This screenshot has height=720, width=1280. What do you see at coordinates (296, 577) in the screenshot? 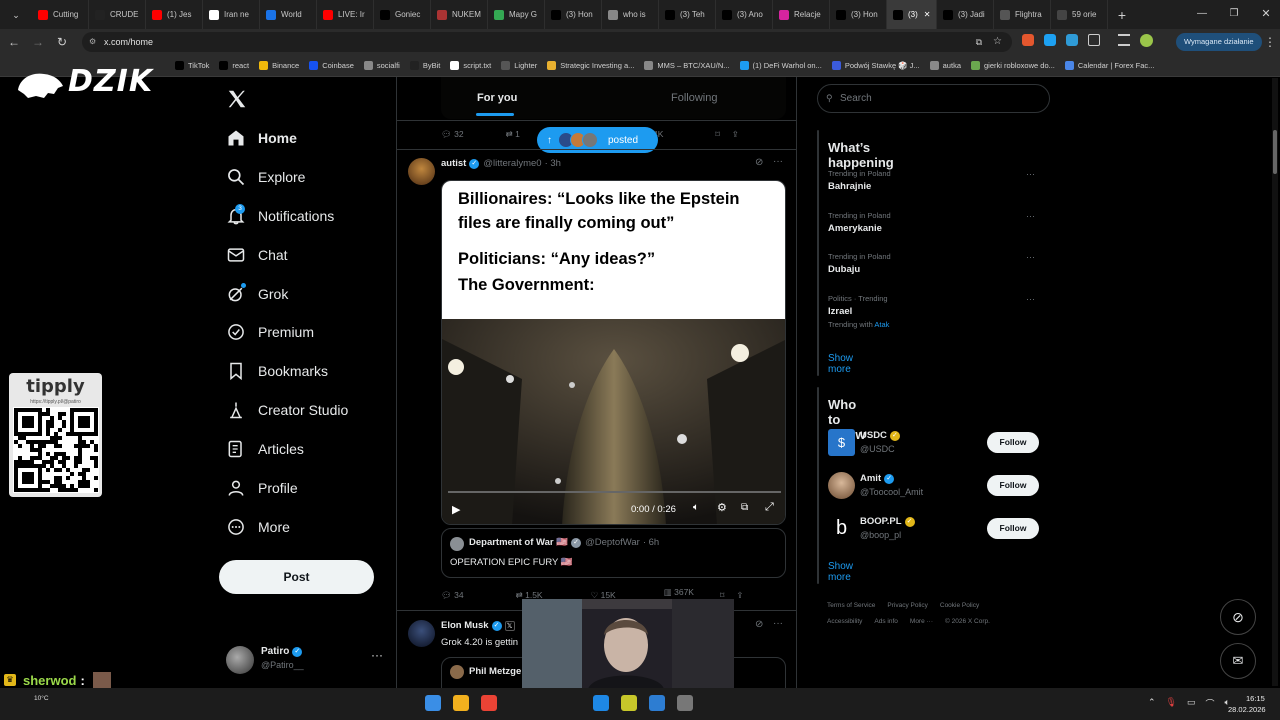
I see `post-button: Post` at bounding box center [296, 577].